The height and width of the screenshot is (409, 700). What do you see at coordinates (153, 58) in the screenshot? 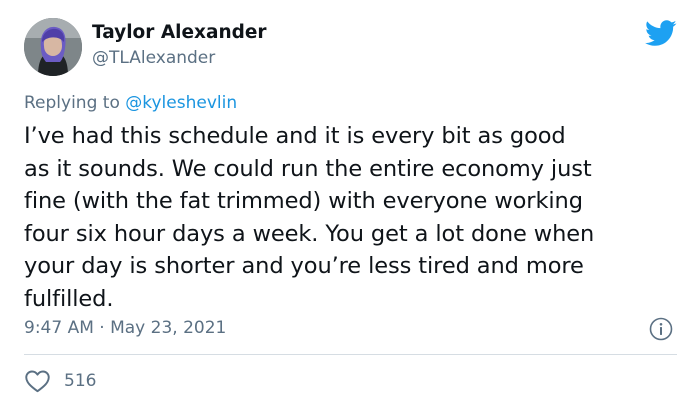
I see `author-handle: @TLAlexander` at bounding box center [153, 58].